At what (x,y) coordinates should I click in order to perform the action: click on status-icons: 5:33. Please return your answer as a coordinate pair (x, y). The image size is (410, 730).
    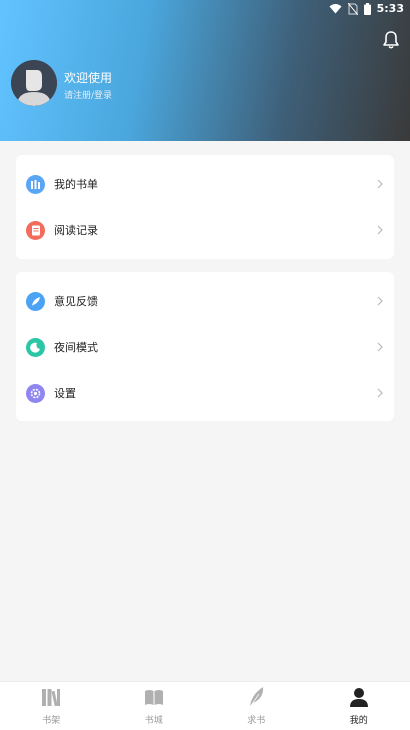
    Looking at the image, I should click on (366, 8).